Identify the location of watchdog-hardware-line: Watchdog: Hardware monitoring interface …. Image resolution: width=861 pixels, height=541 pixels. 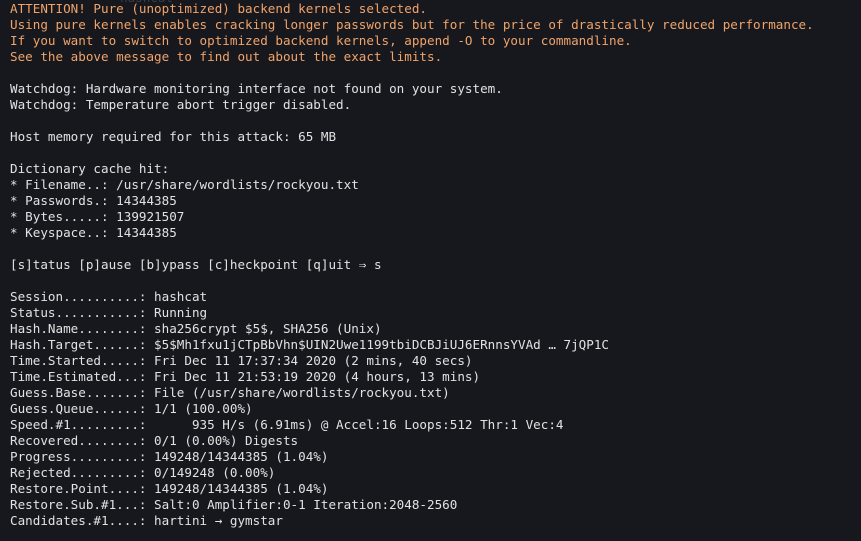
(256, 88).